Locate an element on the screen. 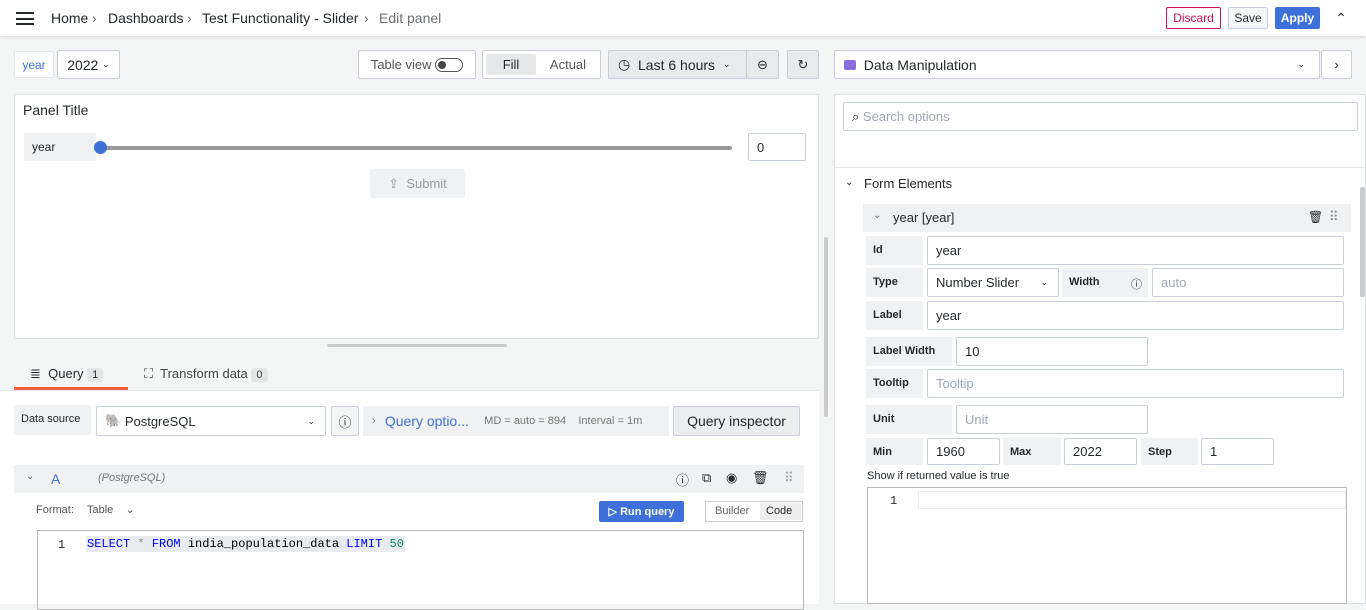 This screenshot has height=610, width=1366. type-label: Type is located at coordinates (894, 282).